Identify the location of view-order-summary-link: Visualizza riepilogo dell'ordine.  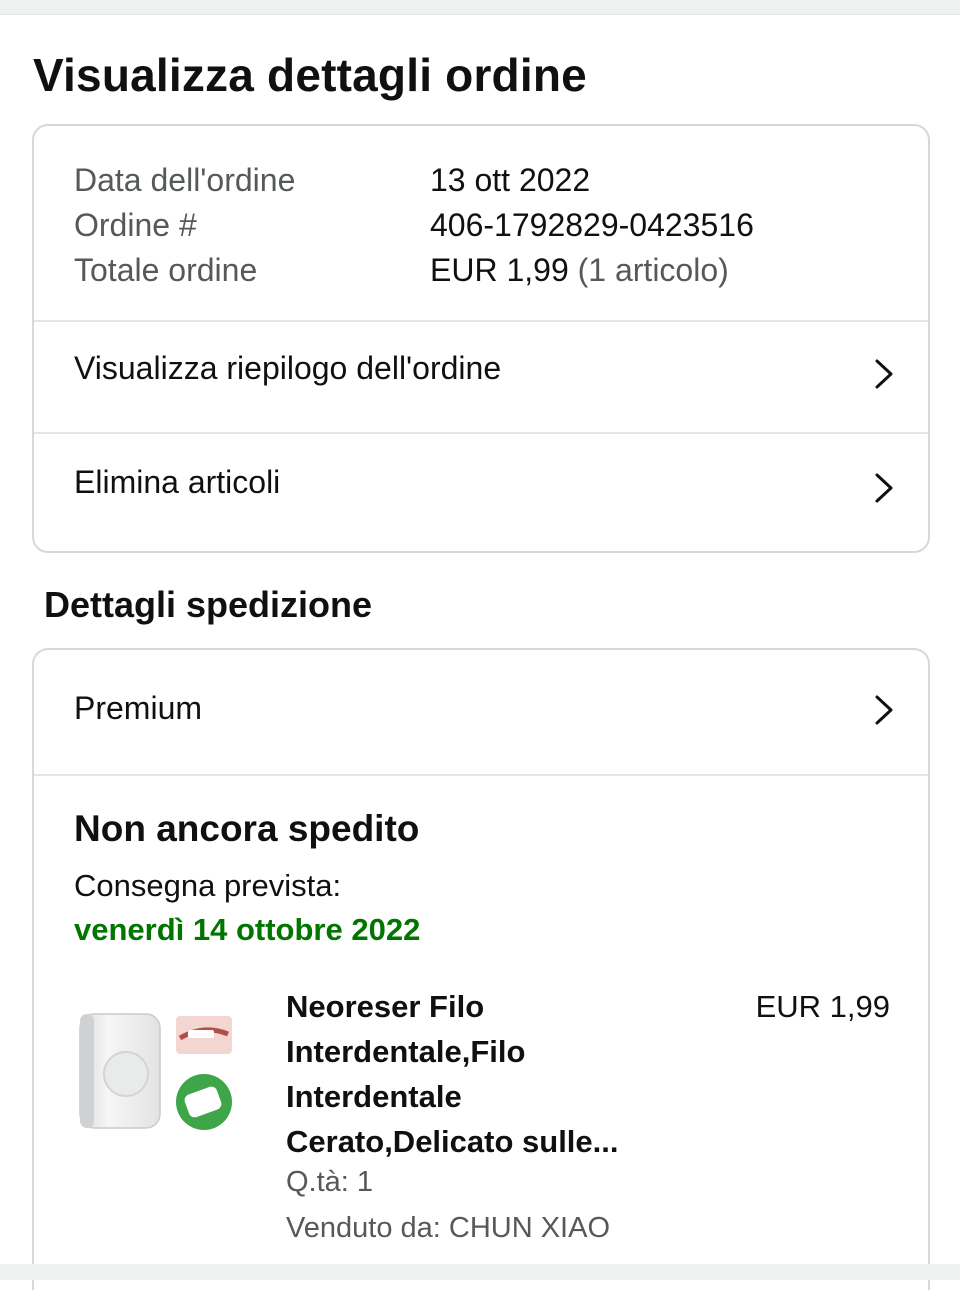
(481, 377).